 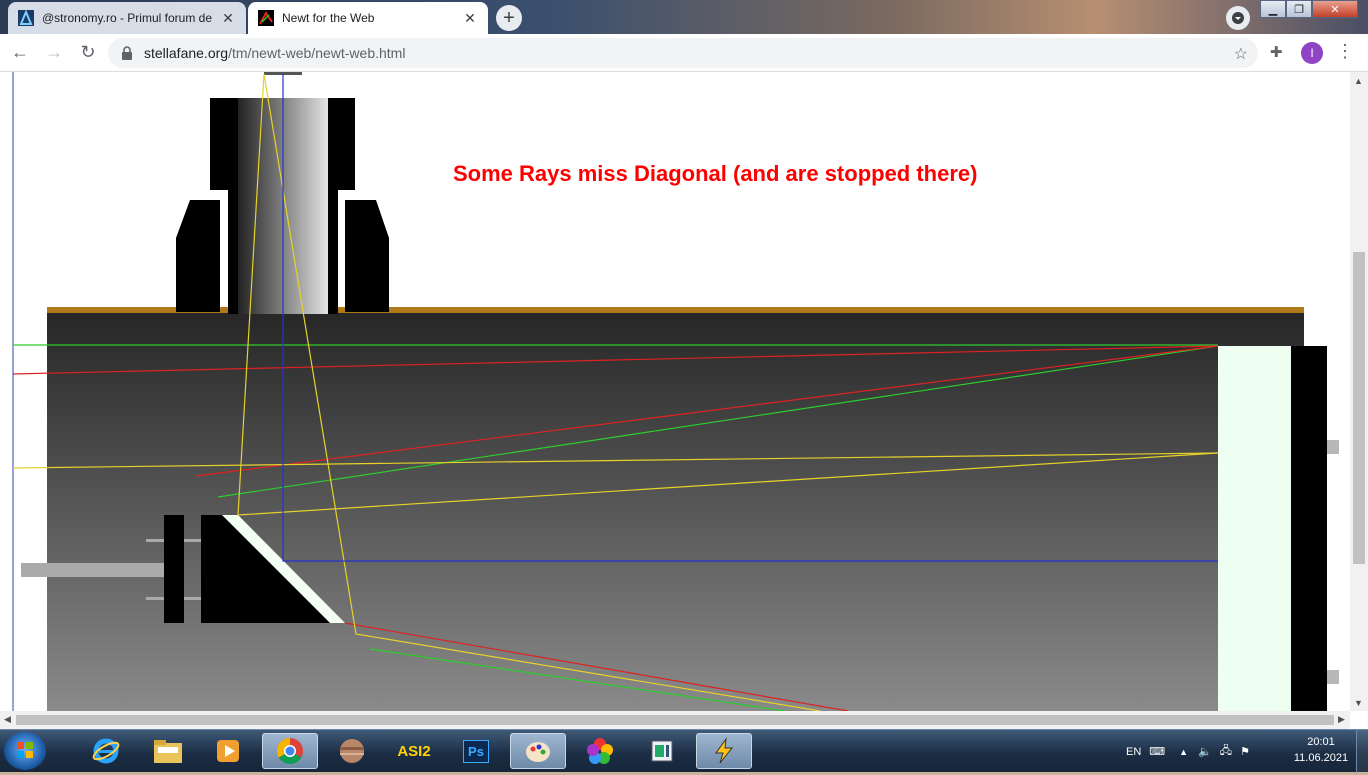 What do you see at coordinates (1245, 751) in the screenshot?
I see `action-center-icon: ⚑` at bounding box center [1245, 751].